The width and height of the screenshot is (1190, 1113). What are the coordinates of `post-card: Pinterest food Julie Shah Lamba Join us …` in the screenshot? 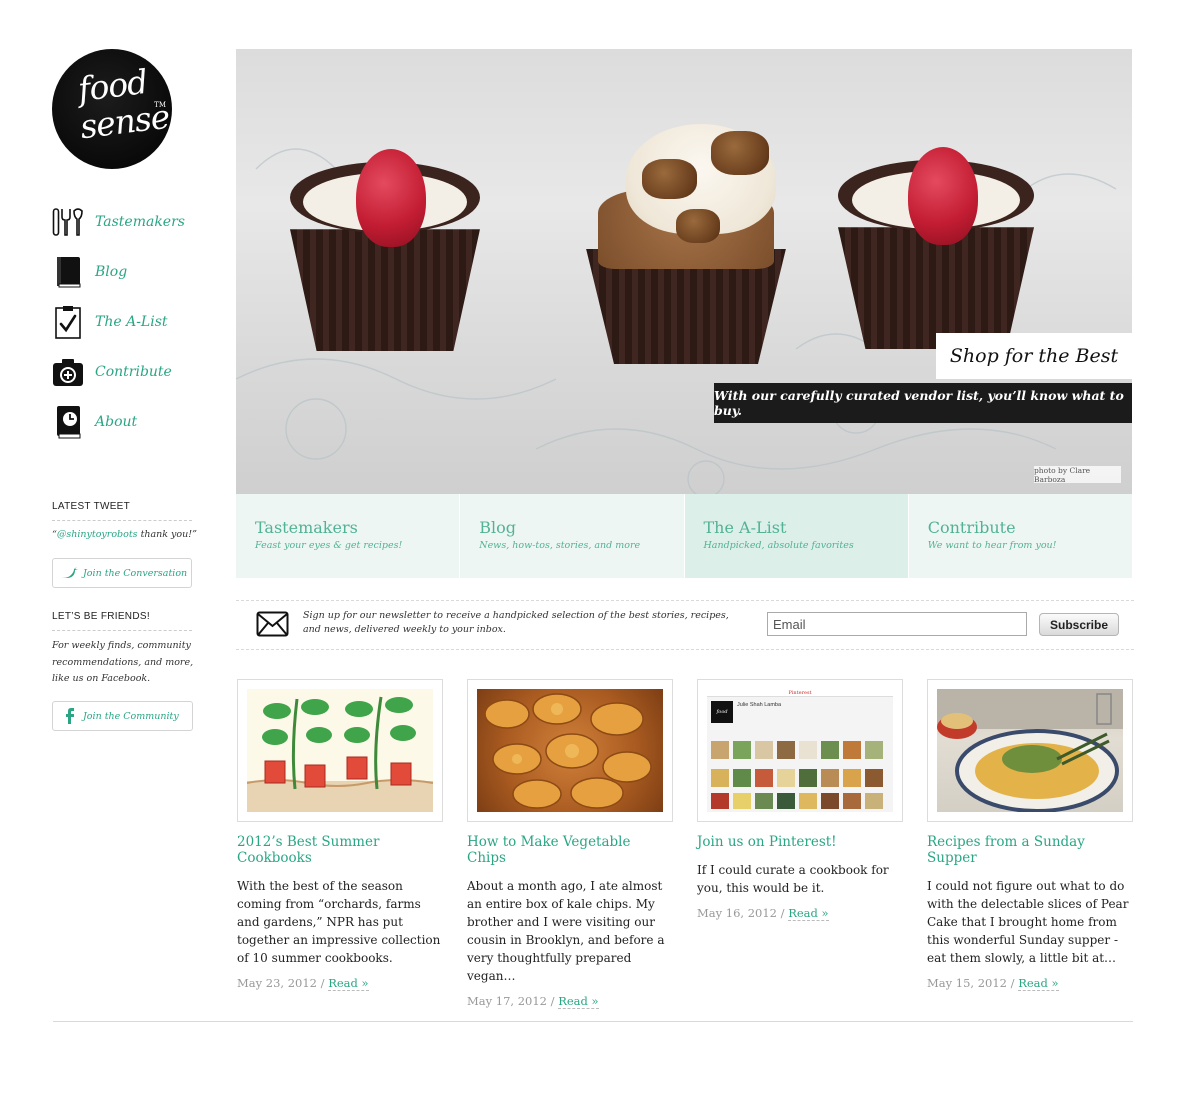 It's located at (800, 800).